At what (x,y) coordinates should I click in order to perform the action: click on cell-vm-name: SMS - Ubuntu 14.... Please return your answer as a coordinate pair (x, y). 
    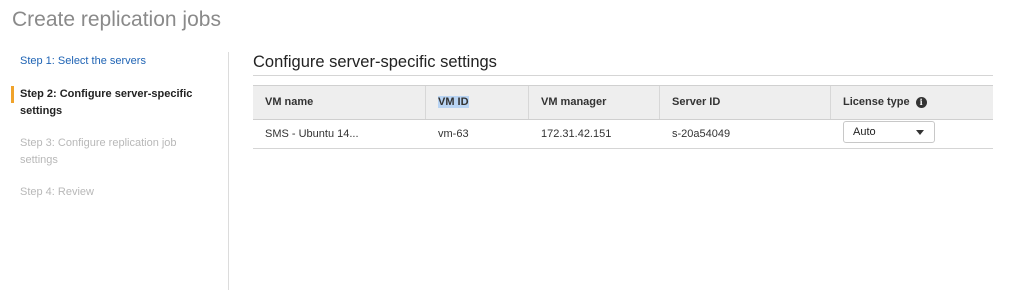
    Looking at the image, I should click on (312, 134).